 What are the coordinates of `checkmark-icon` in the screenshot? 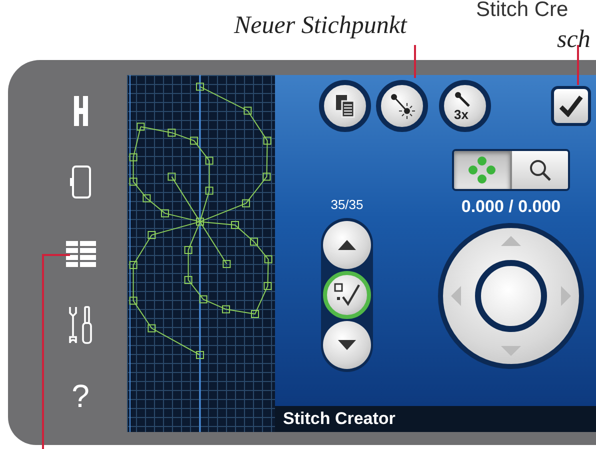 It's located at (571, 106).